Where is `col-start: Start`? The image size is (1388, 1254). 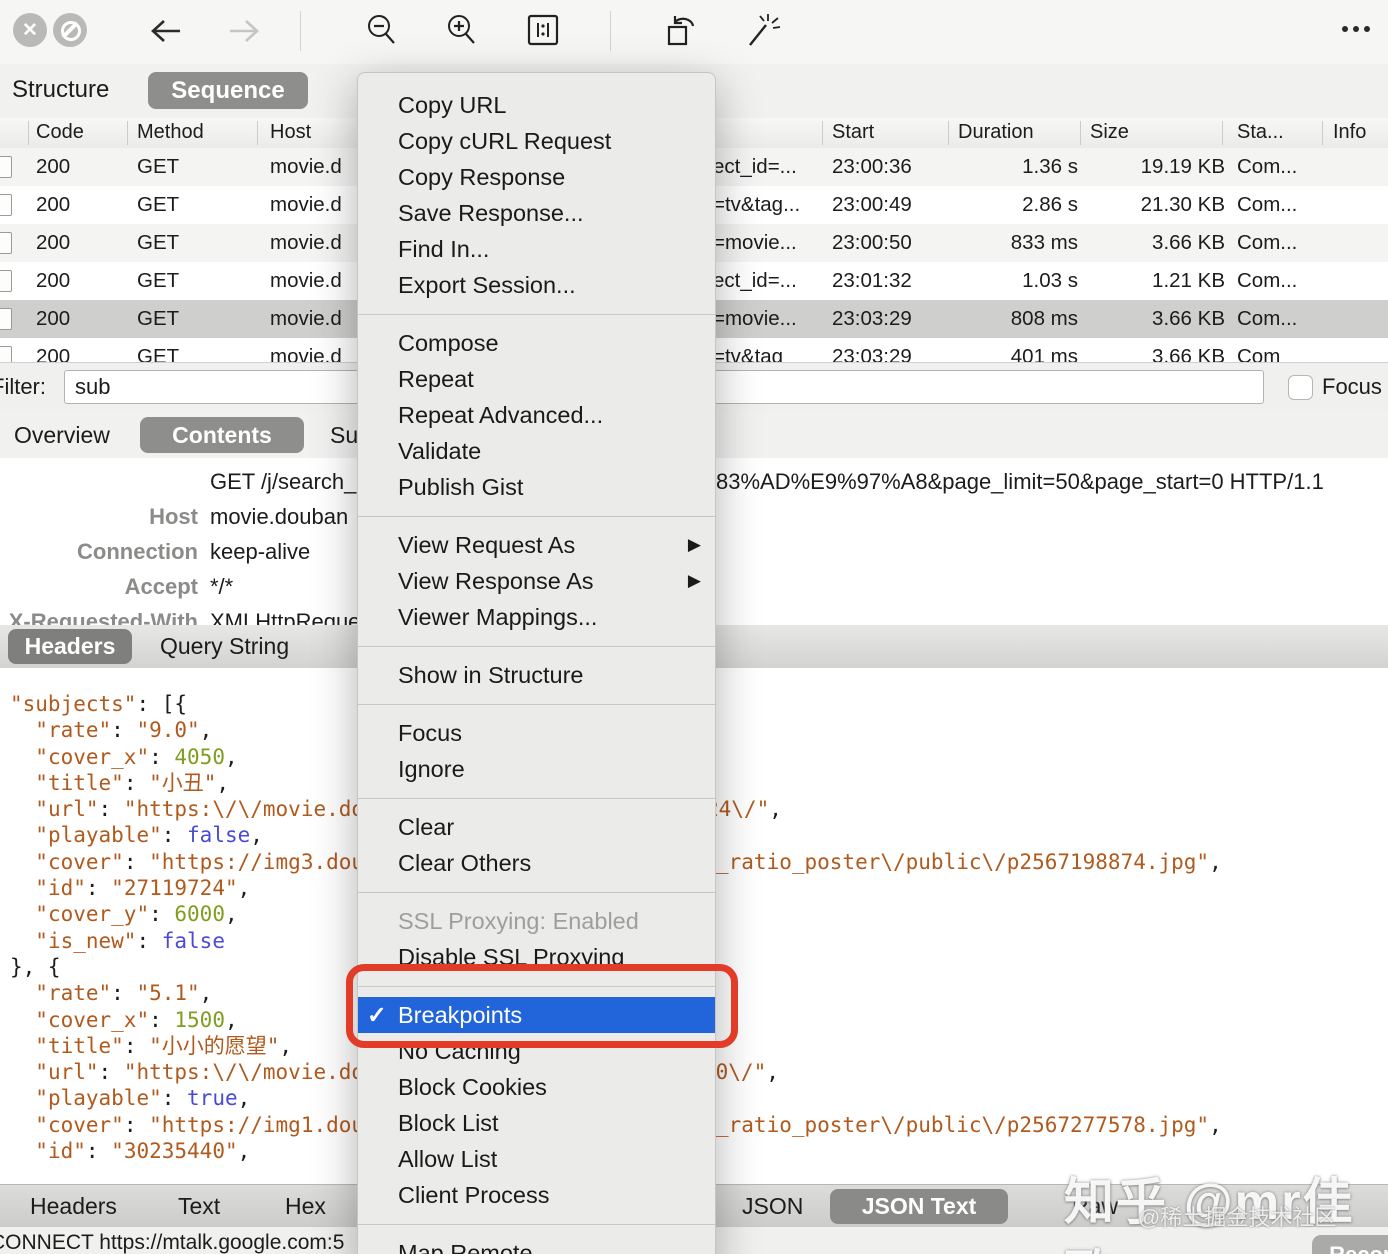 col-start: Start is located at coordinates (853, 132).